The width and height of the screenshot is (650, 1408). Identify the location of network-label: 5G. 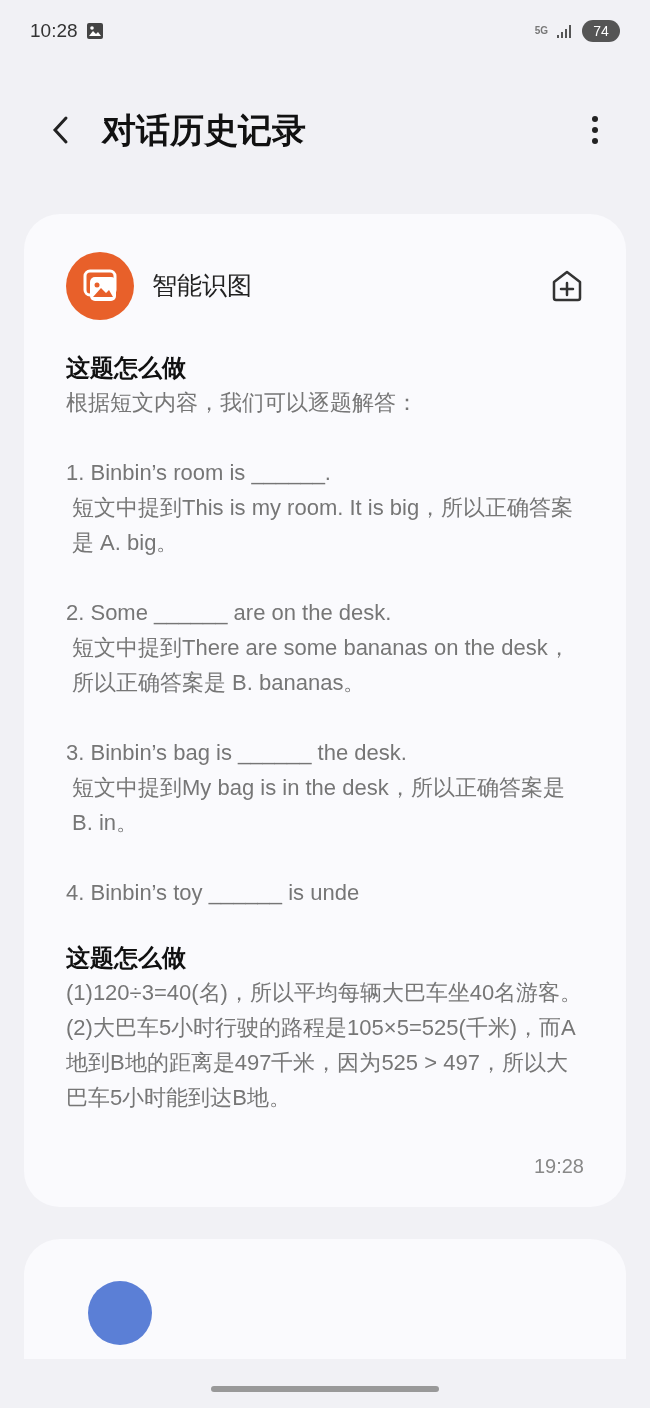
(541, 31).